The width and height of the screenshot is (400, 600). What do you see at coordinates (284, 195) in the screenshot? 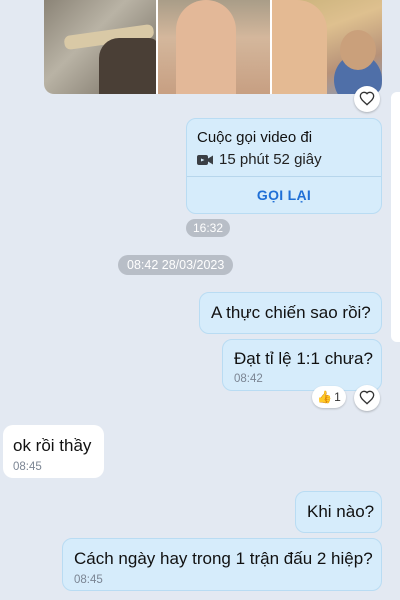
I see `call-back-button: GỌI LẠI` at bounding box center [284, 195].